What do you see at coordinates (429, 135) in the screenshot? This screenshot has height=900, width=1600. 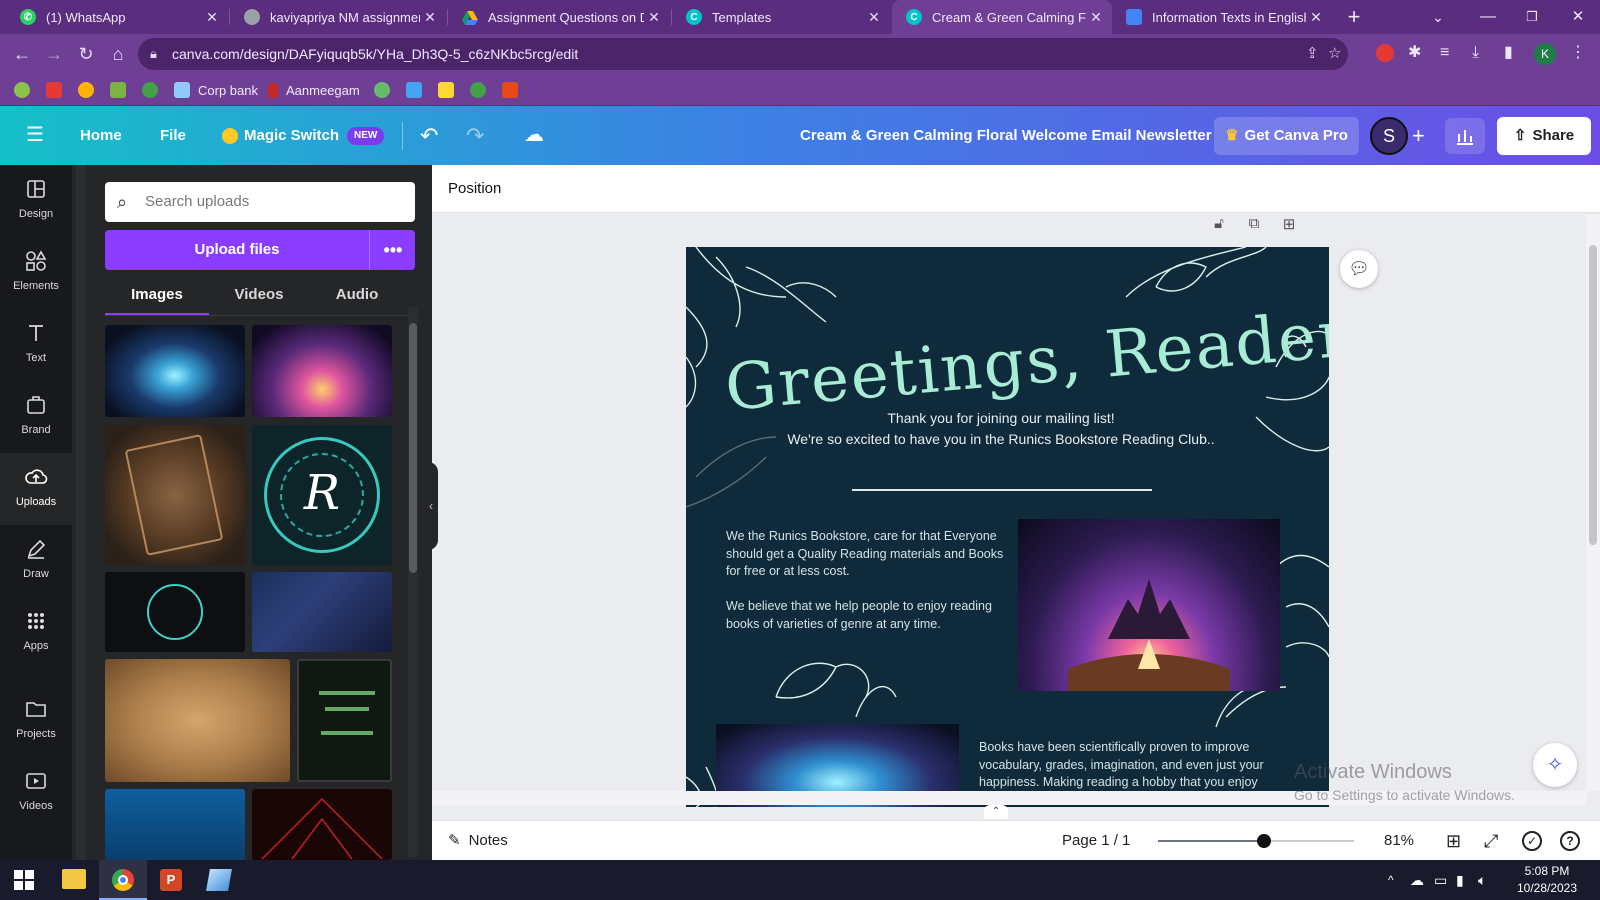 I see `undo-icon: ↶` at bounding box center [429, 135].